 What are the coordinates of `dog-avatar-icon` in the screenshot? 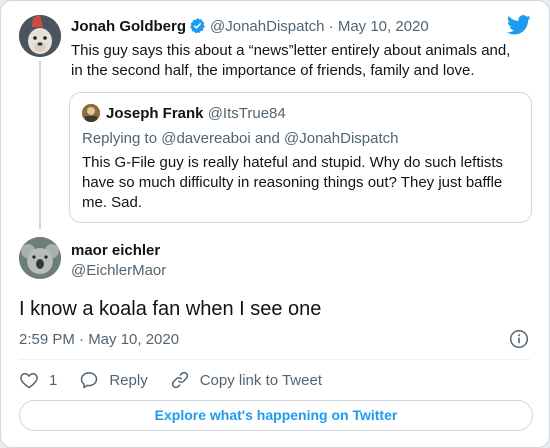 It's located at (40, 36).